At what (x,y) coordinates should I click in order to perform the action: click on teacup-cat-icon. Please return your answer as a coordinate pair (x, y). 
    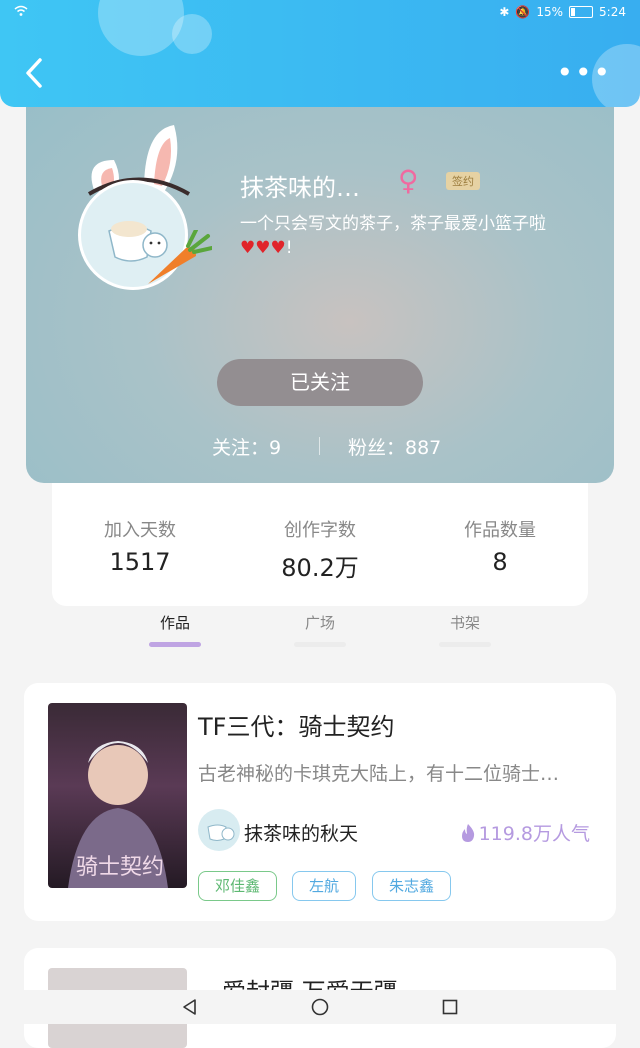
    Looking at the image, I should click on (221, 832).